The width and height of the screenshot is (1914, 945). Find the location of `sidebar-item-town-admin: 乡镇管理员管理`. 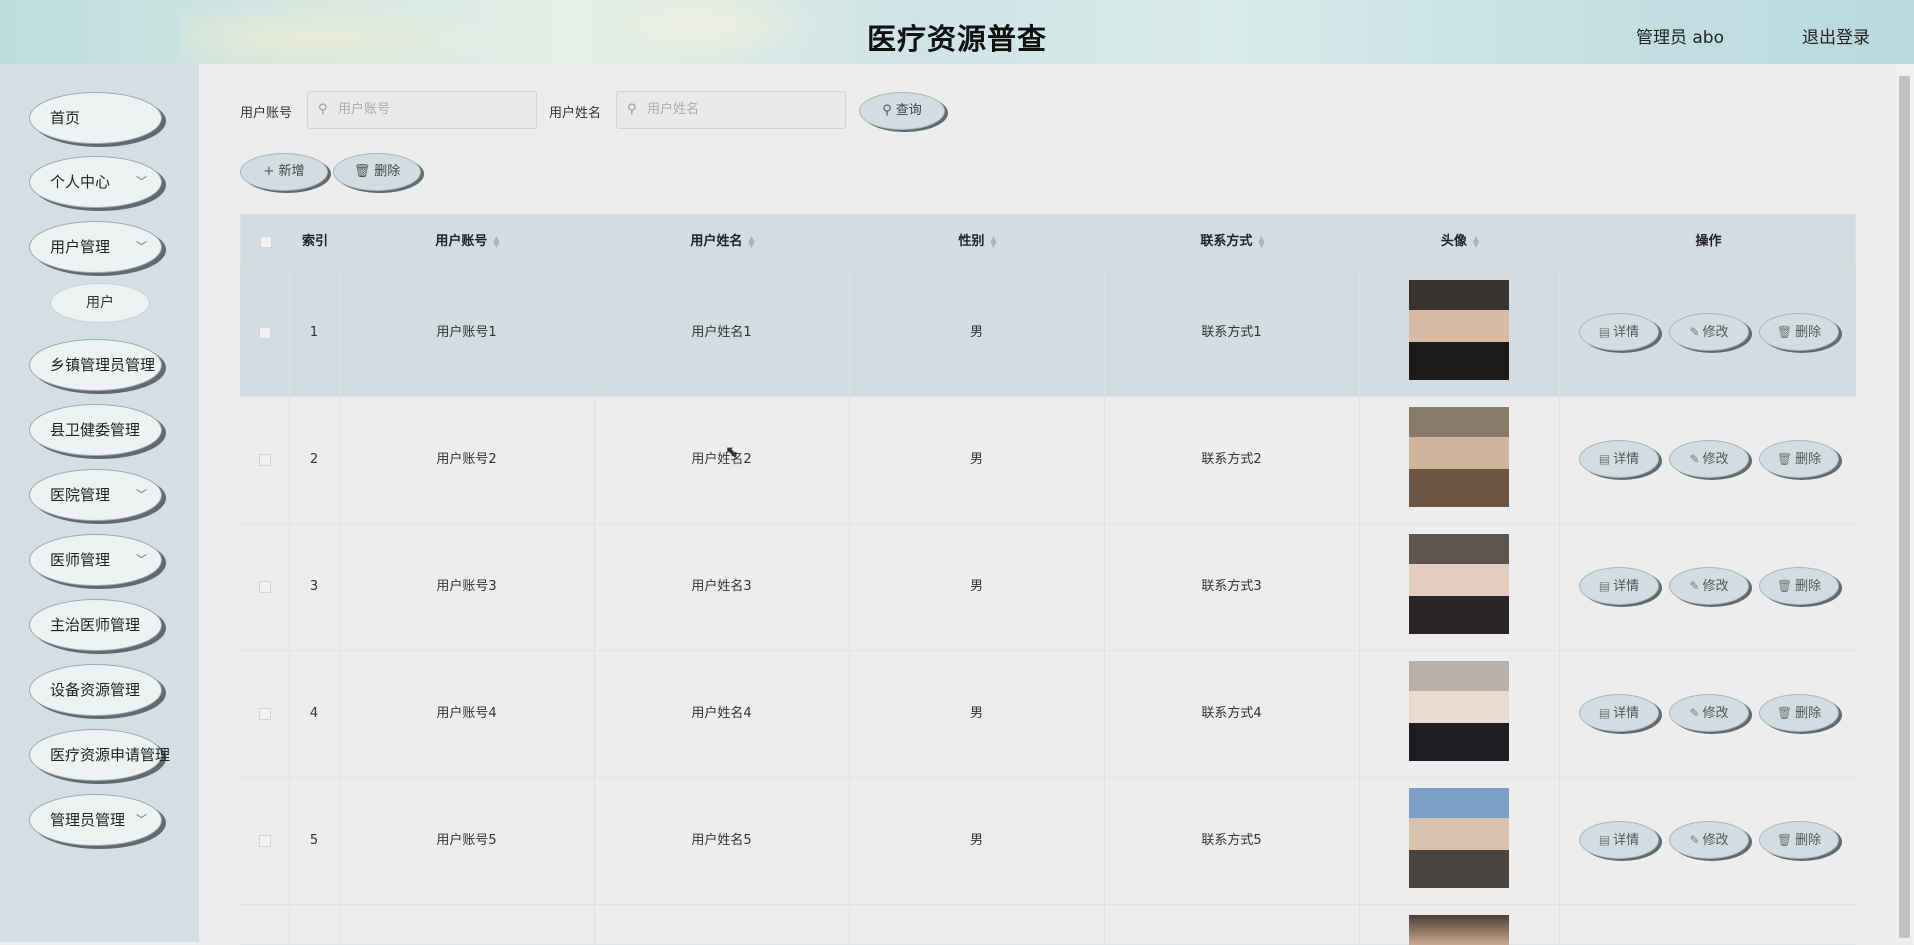

sidebar-item-town-admin: 乡镇管理员管理 is located at coordinates (95, 365).